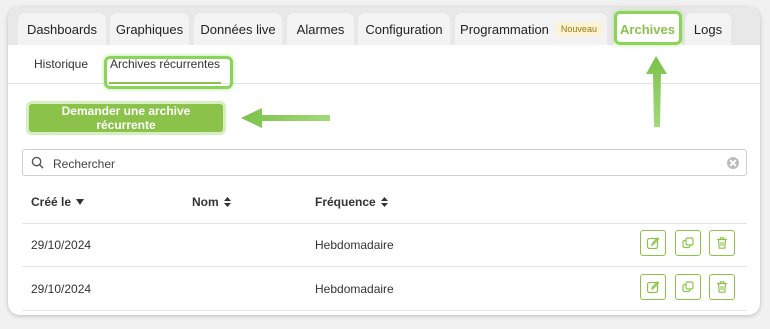 The image size is (770, 329). I want to click on tab-logs: Logs, so click(708, 29).